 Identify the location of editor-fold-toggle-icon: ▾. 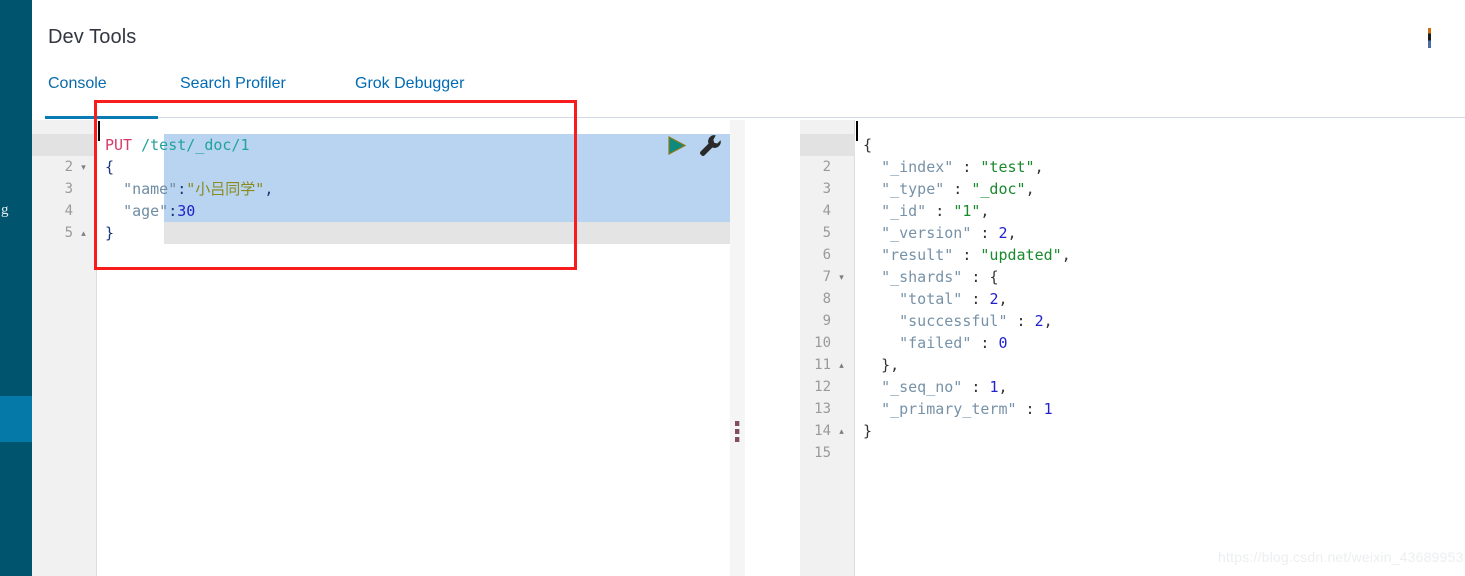
(83, 167).